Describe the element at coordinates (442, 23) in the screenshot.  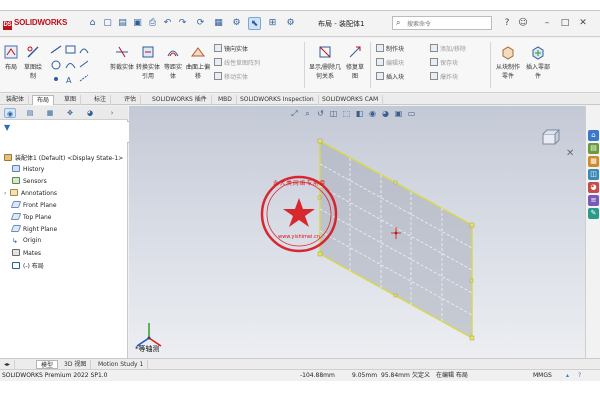
I see `search-box: ⌕ 搜索命令` at that location.